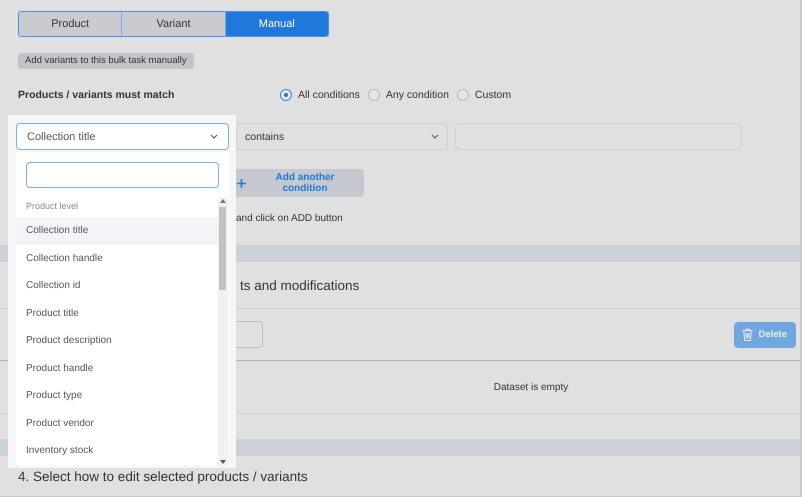 Image resolution: width=802 pixels, height=497 pixels. Describe the element at coordinates (342, 136) in the screenshot. I see `operator-select: contains` at that location.